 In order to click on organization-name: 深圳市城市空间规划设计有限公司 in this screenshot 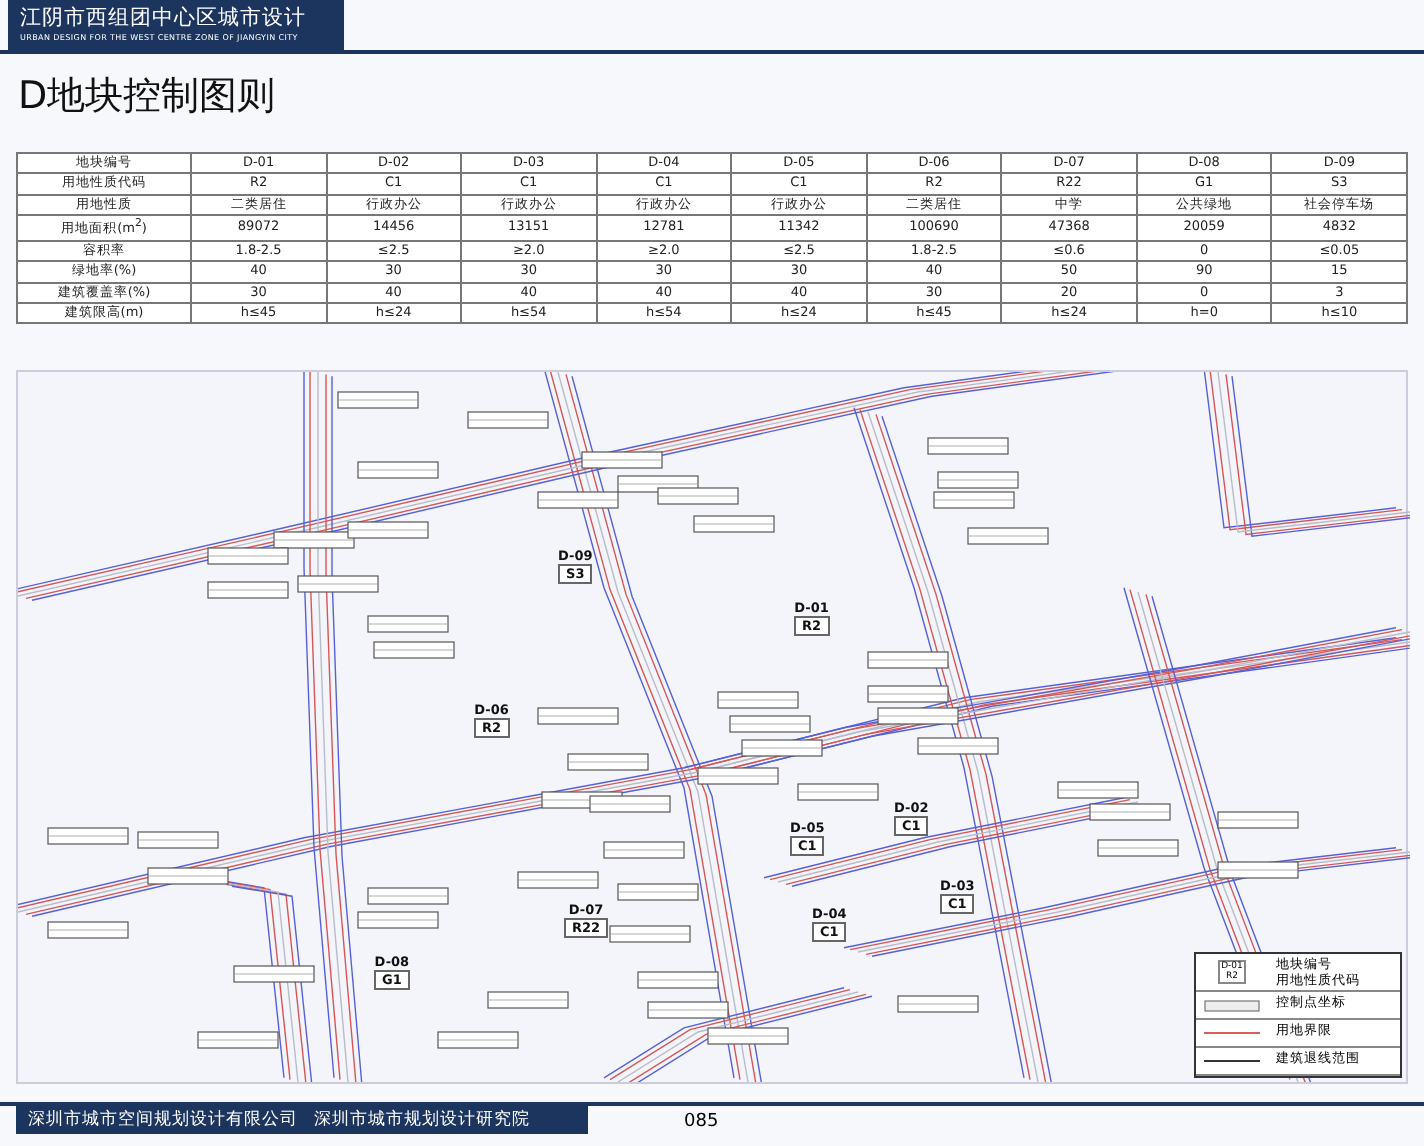, I will do `click(163, 1120)`.